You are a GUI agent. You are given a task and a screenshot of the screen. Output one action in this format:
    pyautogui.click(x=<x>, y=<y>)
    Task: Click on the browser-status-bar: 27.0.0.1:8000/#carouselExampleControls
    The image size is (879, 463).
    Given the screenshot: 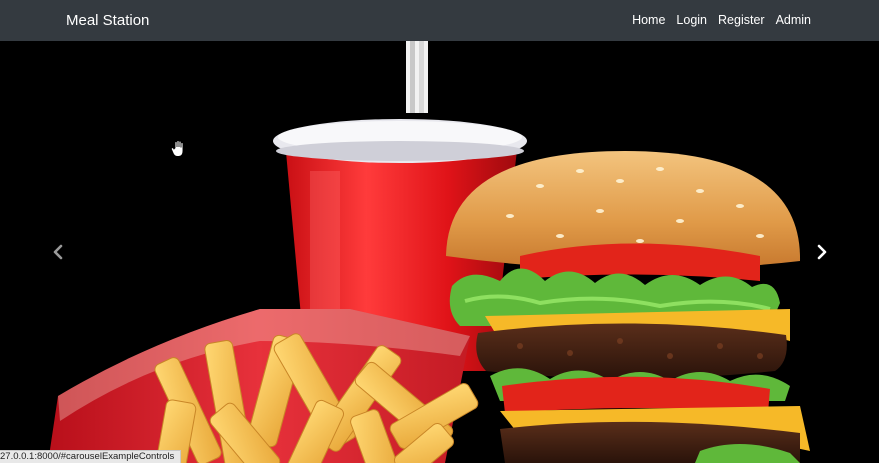 What is the action you would take?
    pyautogui.click(x=91, y=456)
    